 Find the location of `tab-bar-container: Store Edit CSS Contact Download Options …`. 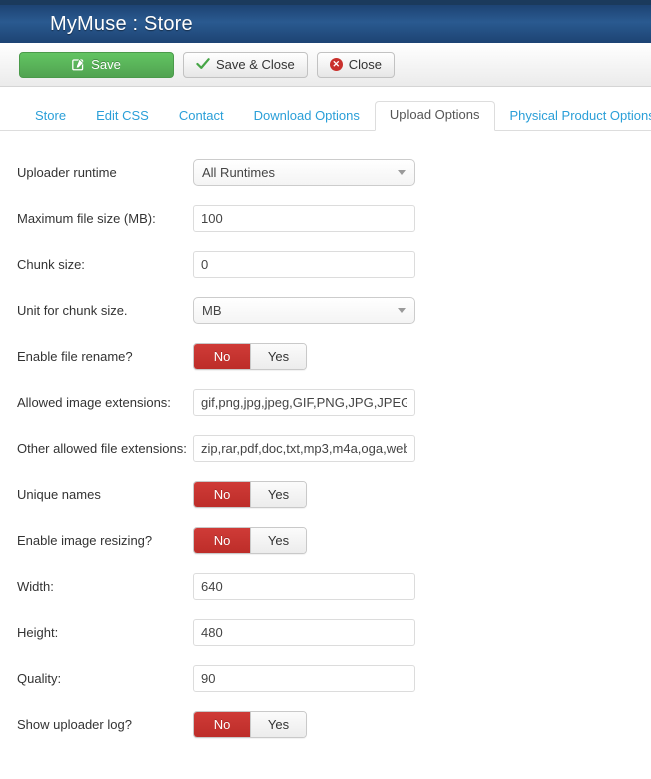

tab-bar-container: Store Edit CSS Contact Download Options … is located at coordinates (325, 109).